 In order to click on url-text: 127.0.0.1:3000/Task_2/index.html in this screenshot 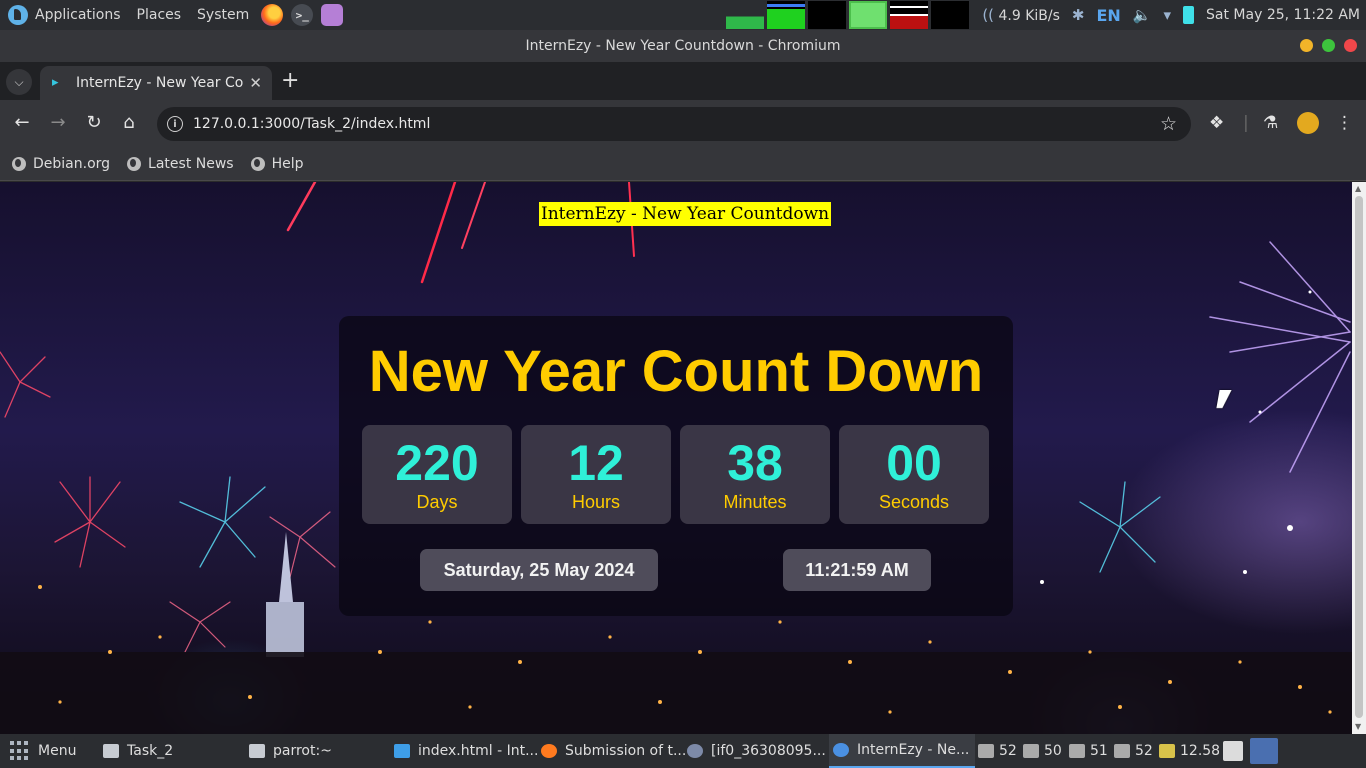, I will do `click(312, 124)`.